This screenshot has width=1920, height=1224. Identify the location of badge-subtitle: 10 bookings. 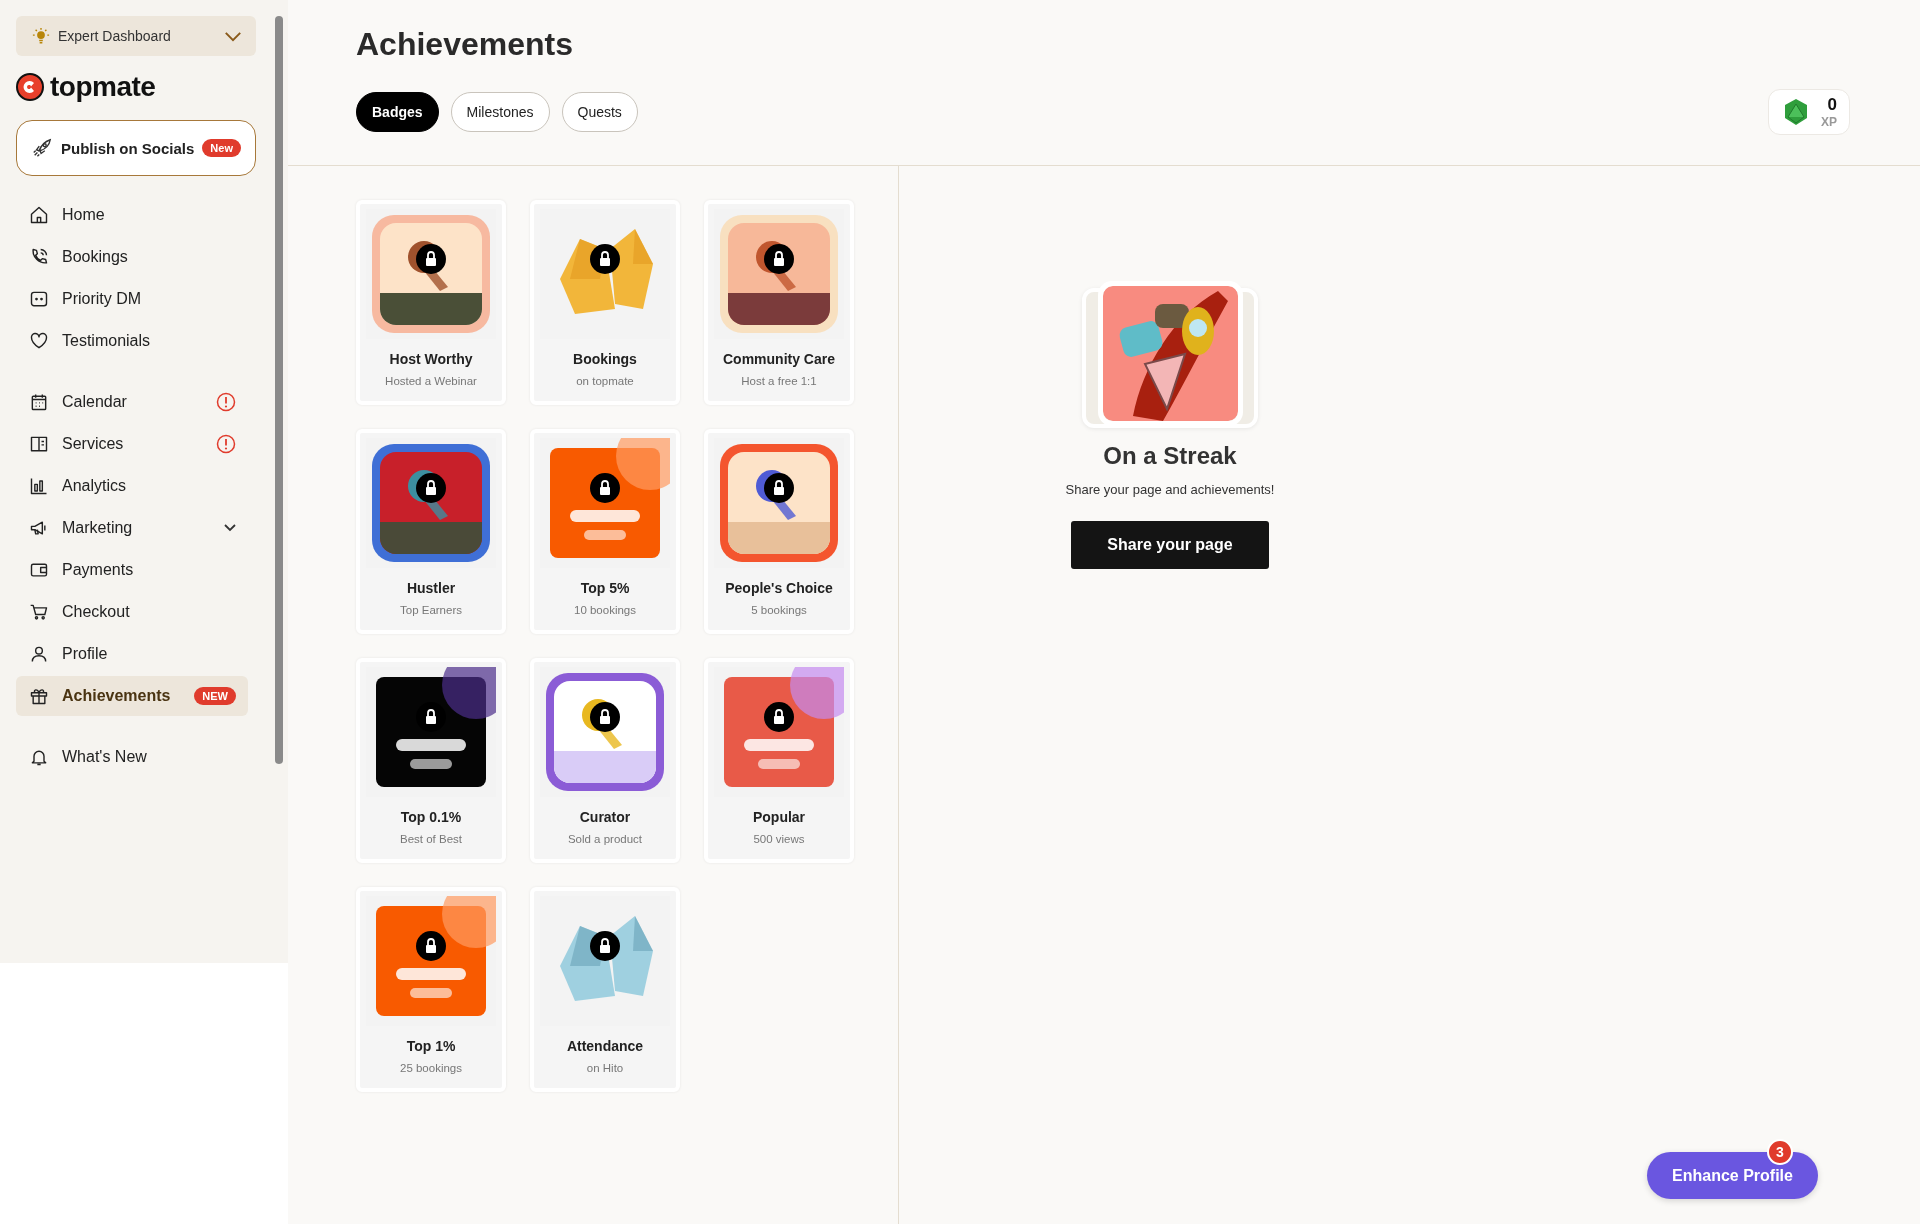
(605, 610).